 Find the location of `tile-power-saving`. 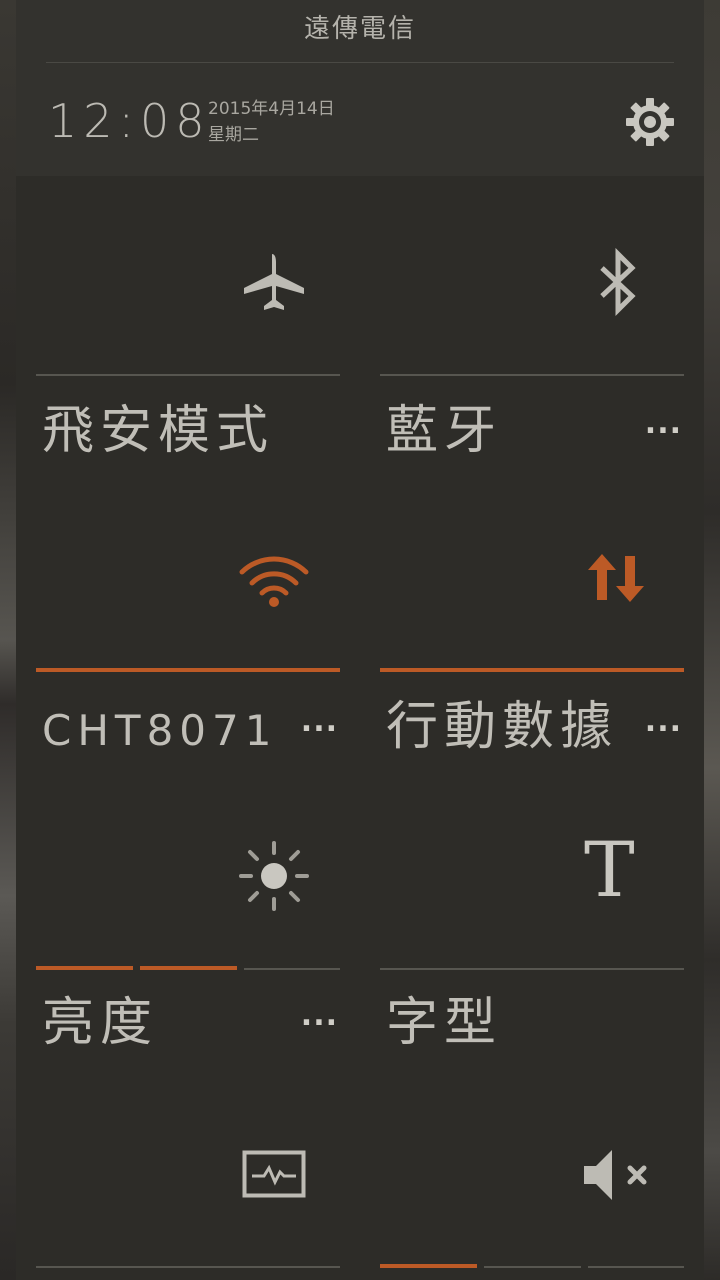

tile-power-saving is located at coordinates (188, 1174).